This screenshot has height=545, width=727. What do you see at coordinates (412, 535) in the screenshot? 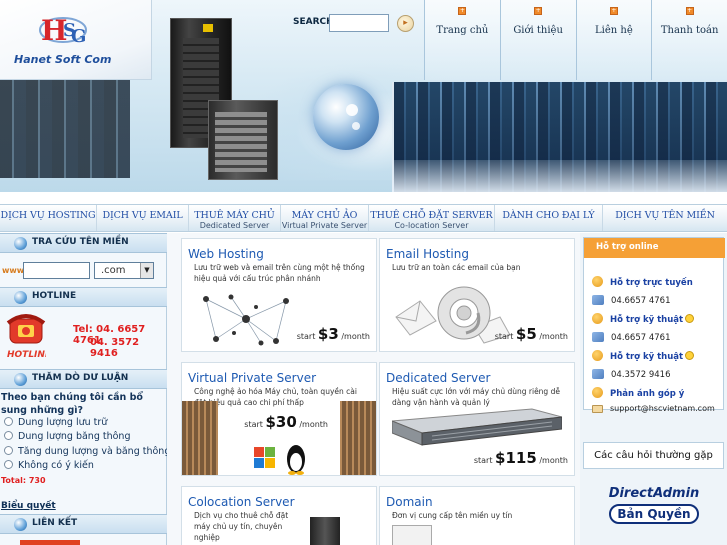
I see `domain-image` at bounding box center [412, 535].